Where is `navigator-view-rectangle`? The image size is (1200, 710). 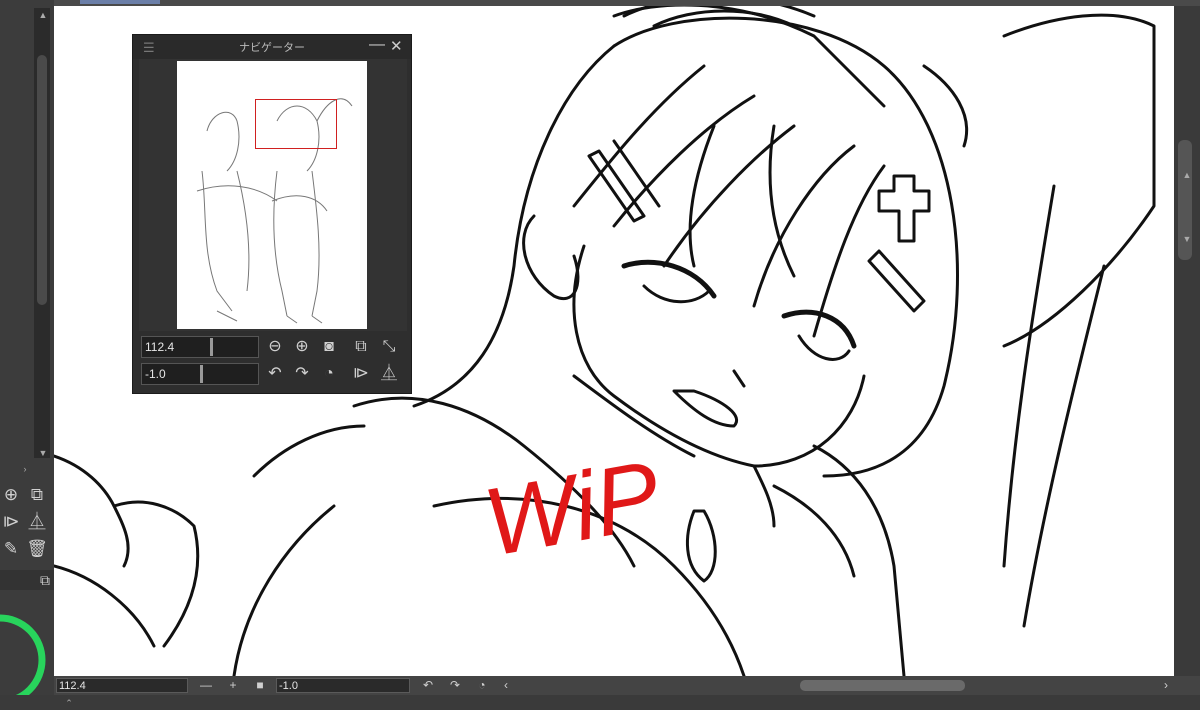
navigator-view-rectangle is located at coordinates (296, 124).